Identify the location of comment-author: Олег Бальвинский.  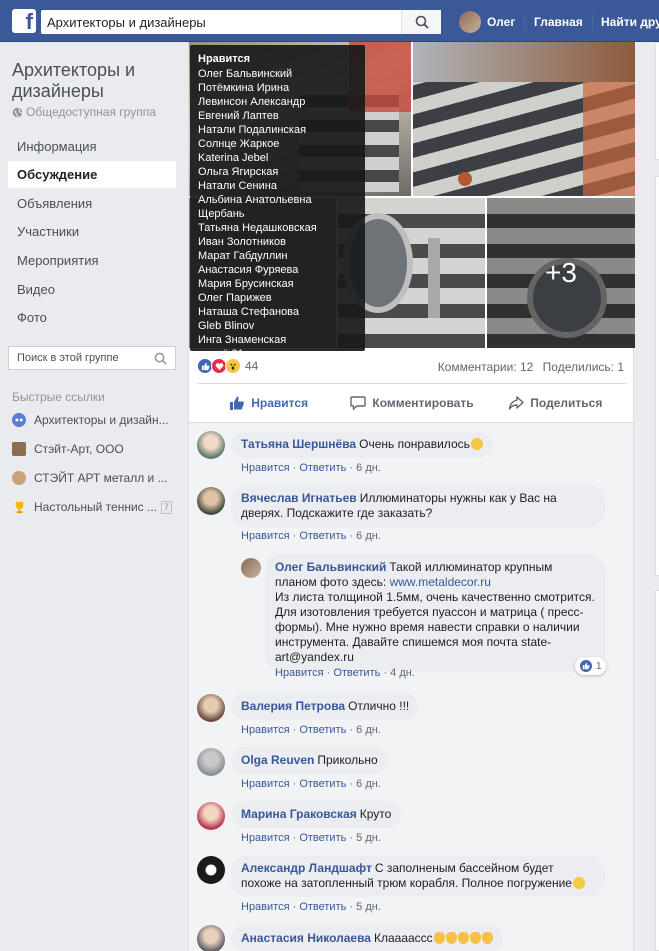
(330, 567).